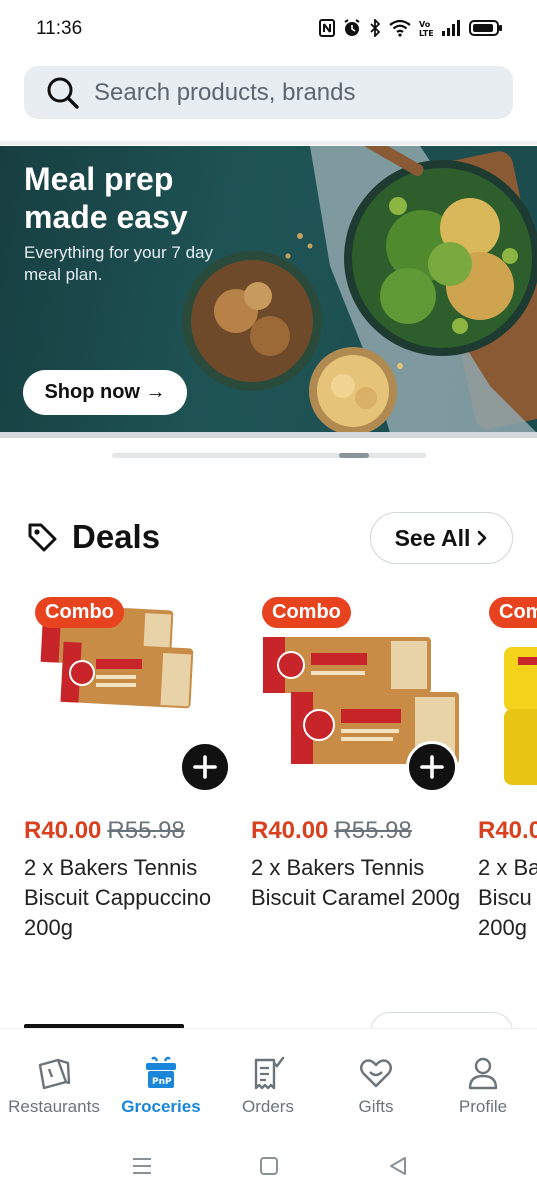 This screenshot has height=1200, width=537. Describe the element at coordinates (400, 28) in the screenshot. I see `wifi-icon` at that location.